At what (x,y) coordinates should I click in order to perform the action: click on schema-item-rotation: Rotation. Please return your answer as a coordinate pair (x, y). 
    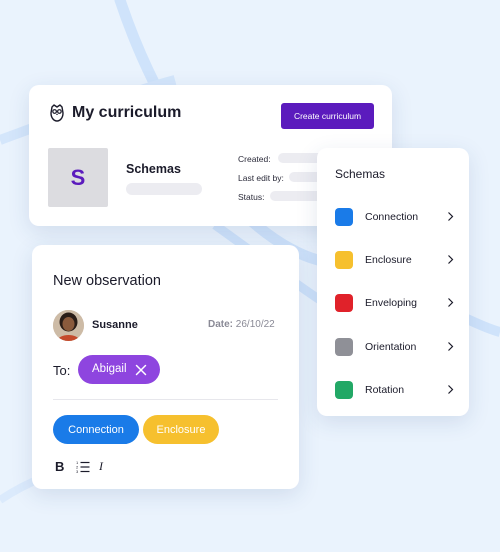
    Looking at the image, I should click on (395, 390).